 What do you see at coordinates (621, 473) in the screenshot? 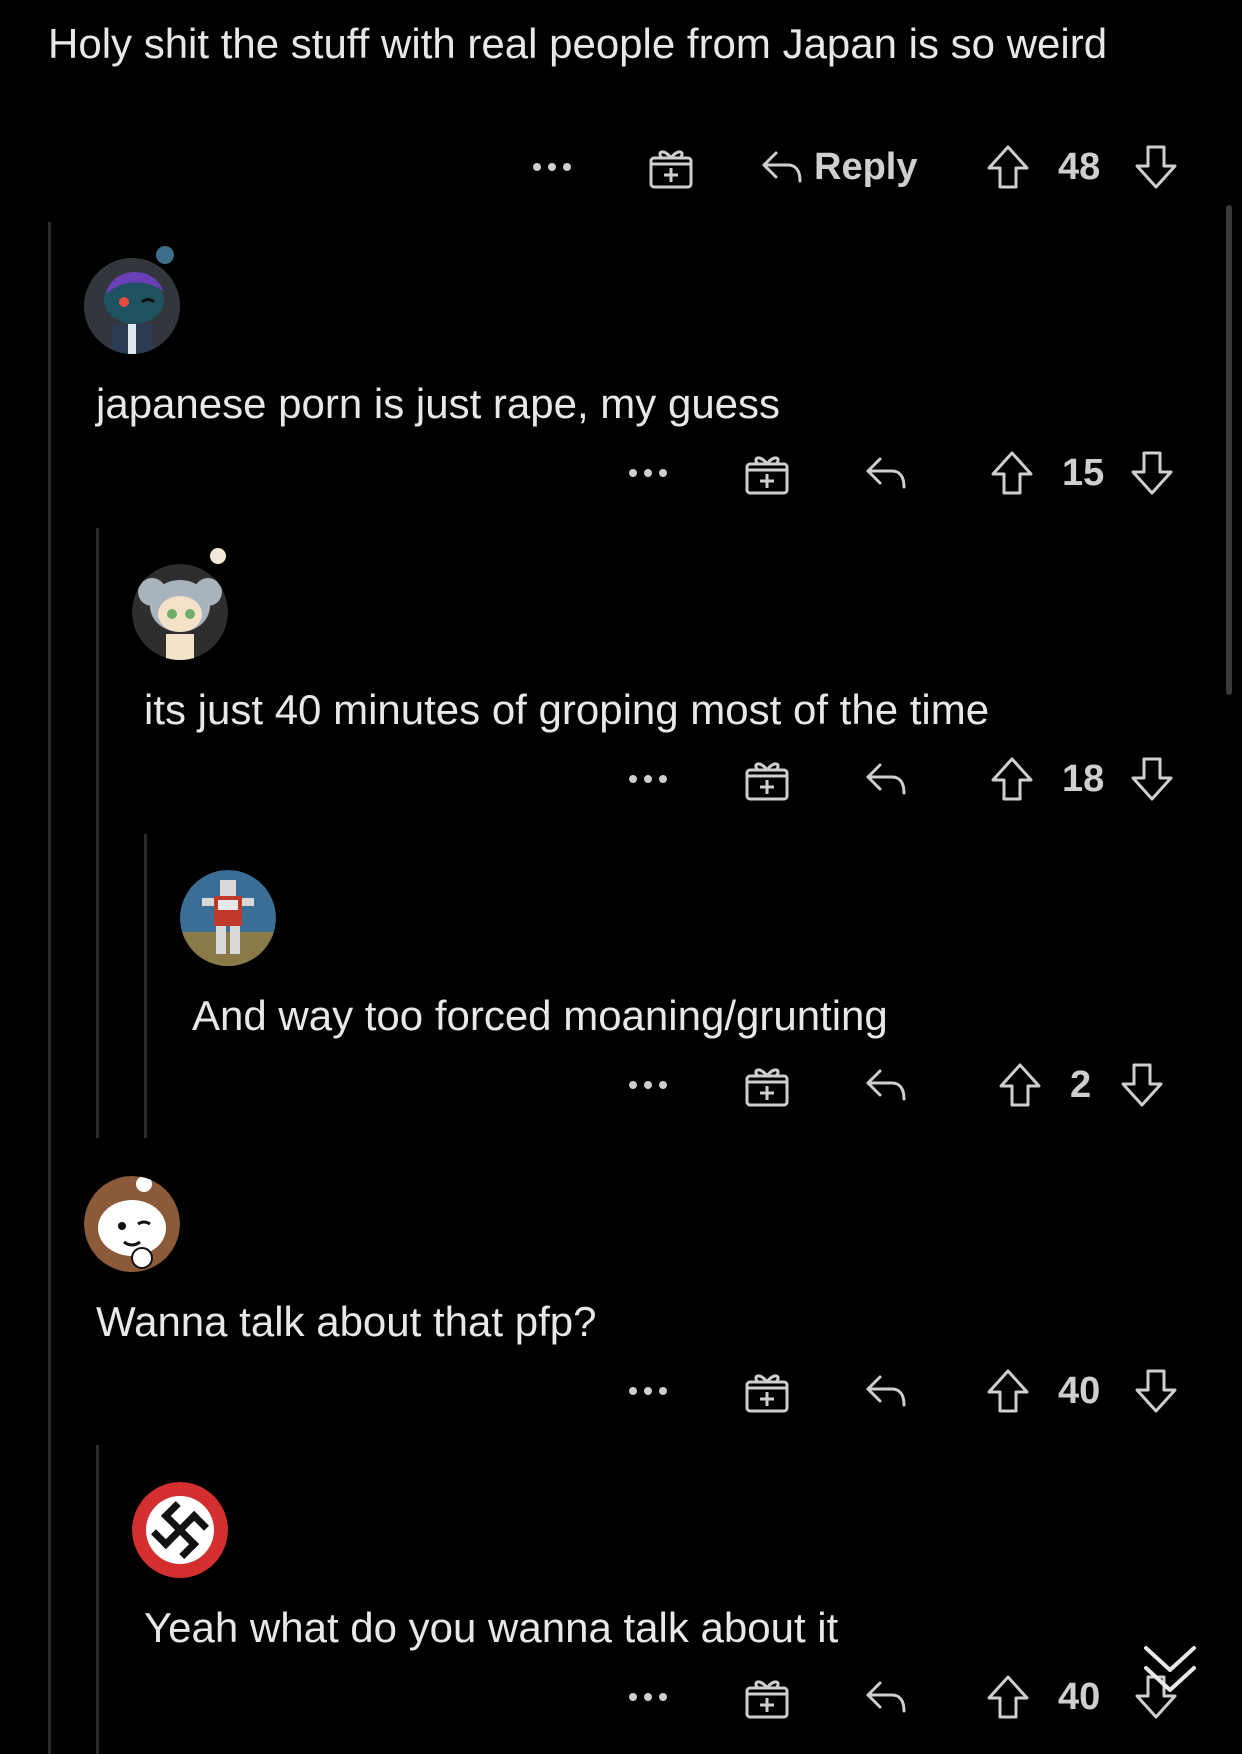
I see `comment-action-bar: 15` at bounding box center [621, 473].